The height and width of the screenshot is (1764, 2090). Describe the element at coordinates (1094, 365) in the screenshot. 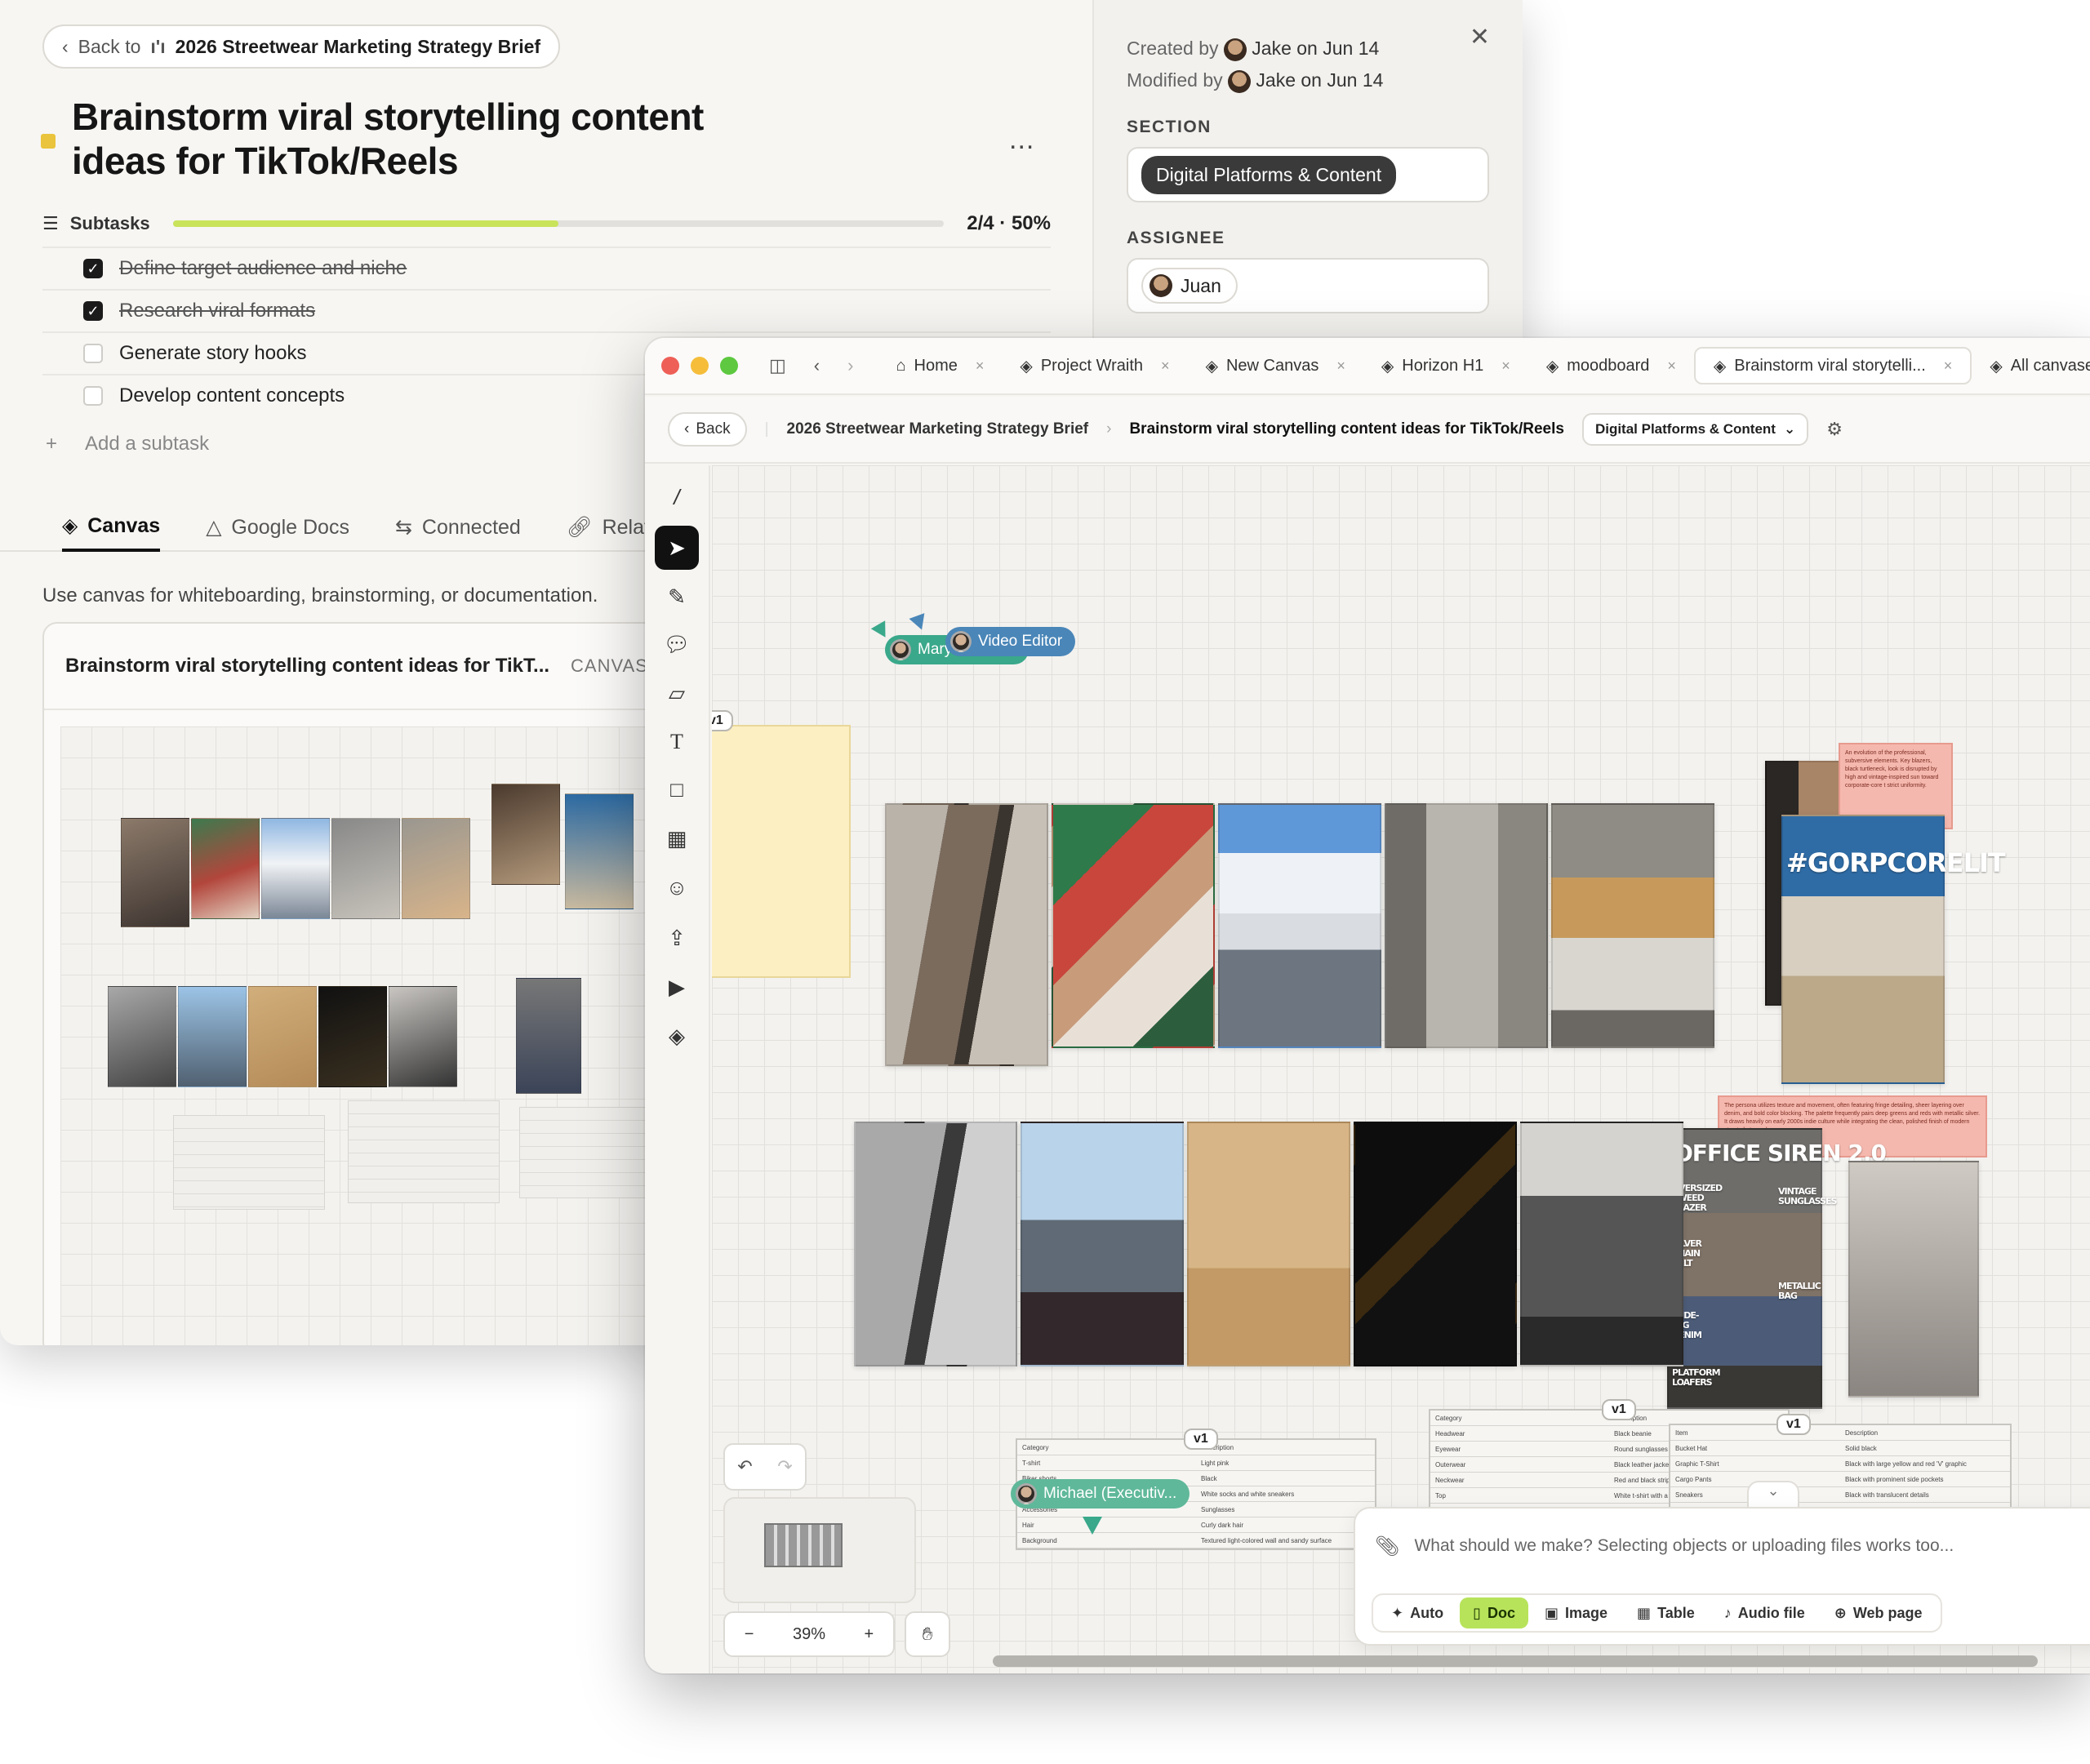

I see `tab-project-wraith: ◈ Project Wraith ×` at that location.